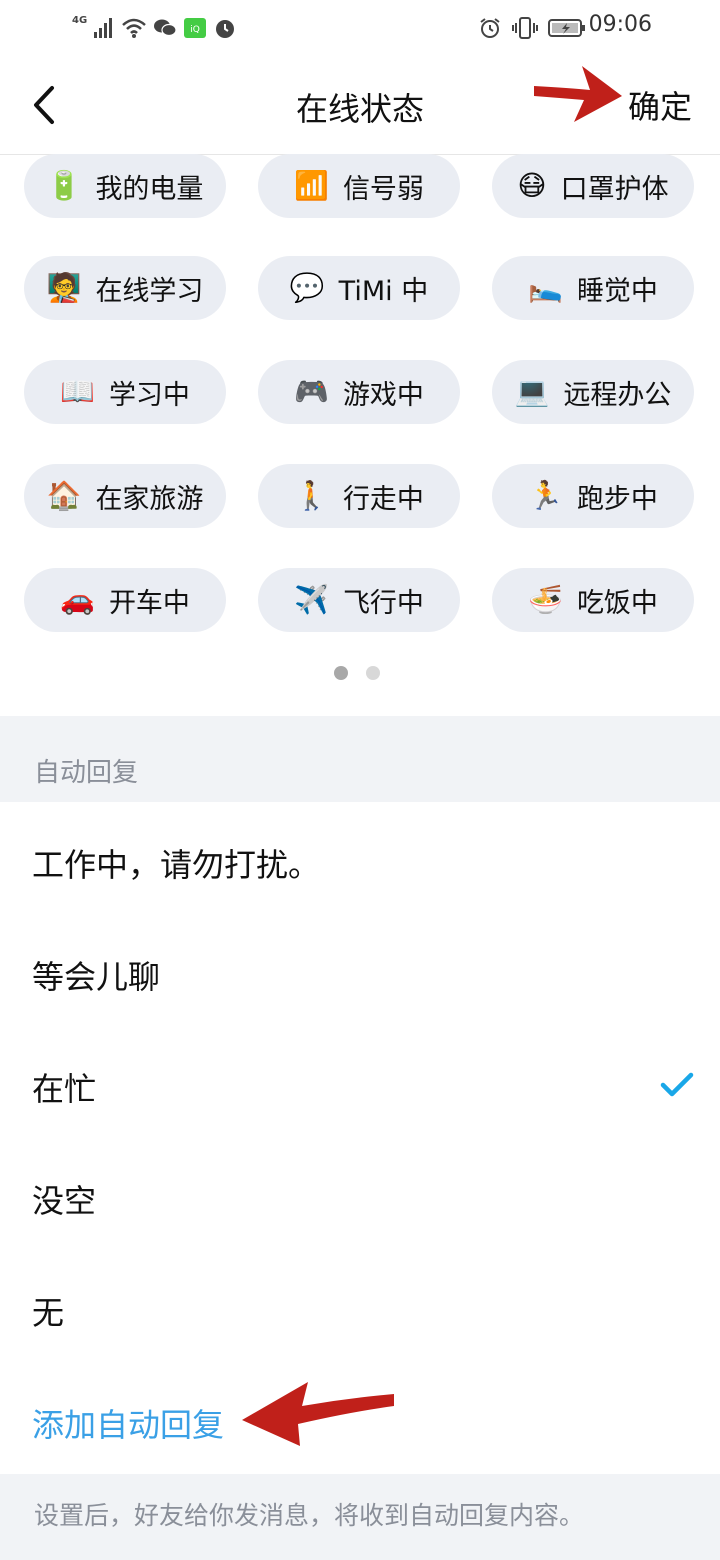 The width and height of the screenshot is (720, 1560). Describe the element at coordinates (64, 287) in the screenshot. I see `study-board-icon: 🧑‍🏫` at that location.